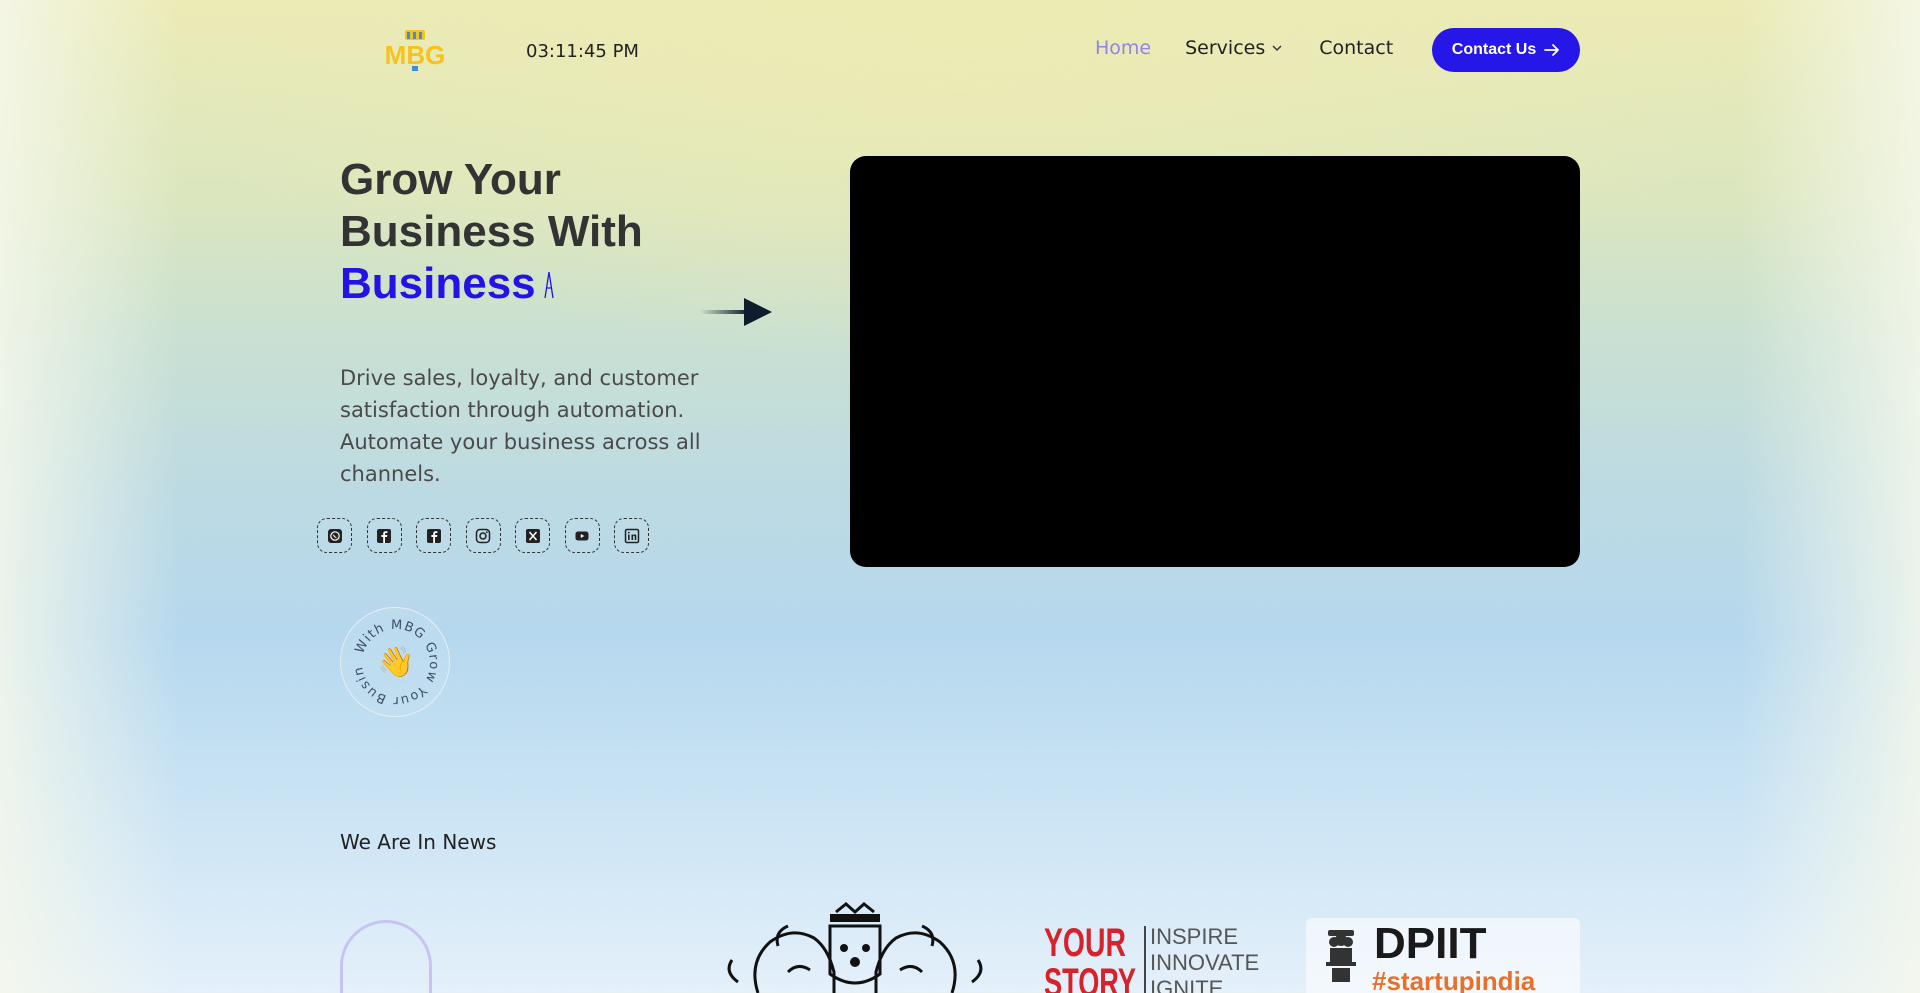 The height and width of the screenshot is (993, 1920). I want to click on nav-contact-link: Contact, so click(1356, 48).